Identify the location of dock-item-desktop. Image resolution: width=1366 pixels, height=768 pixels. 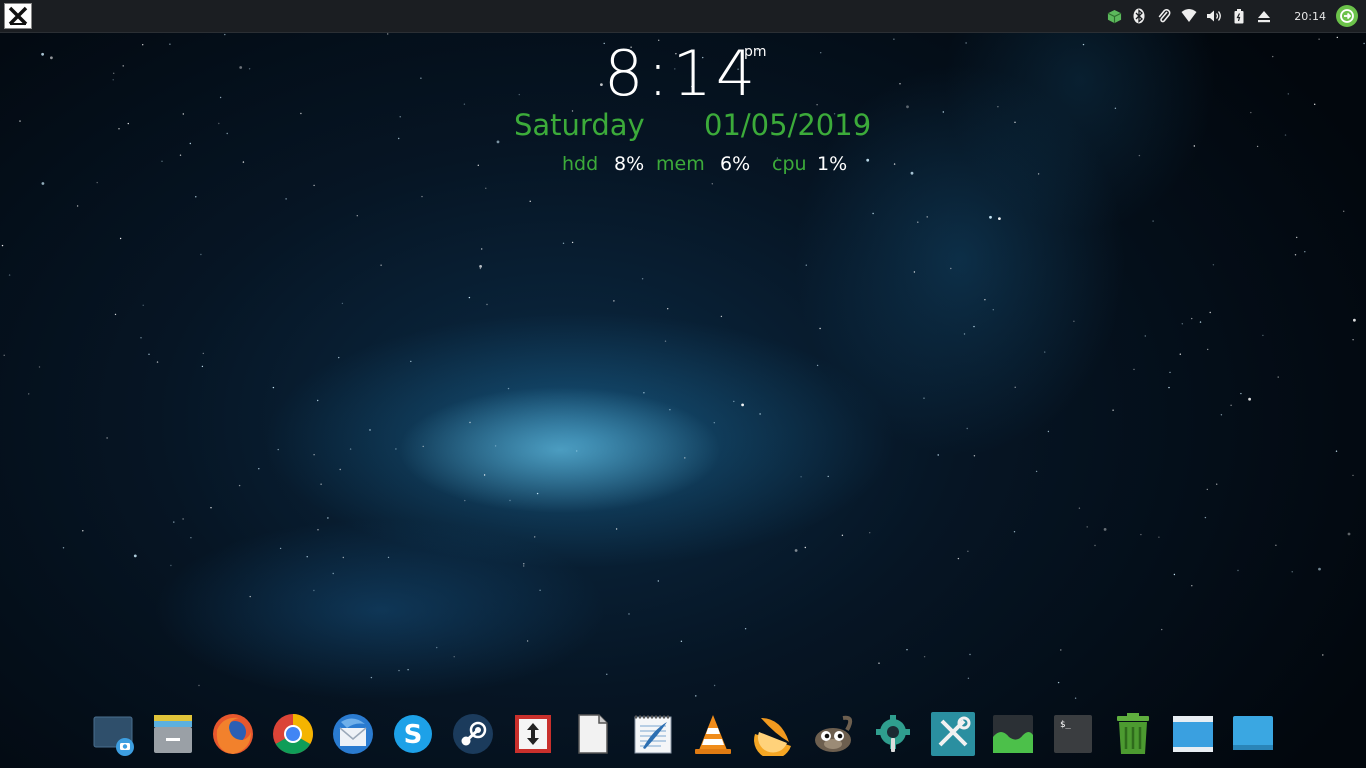
(1253, 734).